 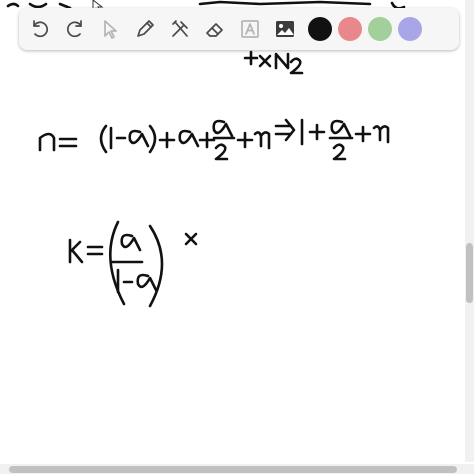 I want to click on drawing-toolbar, so click(x=239, y=29).